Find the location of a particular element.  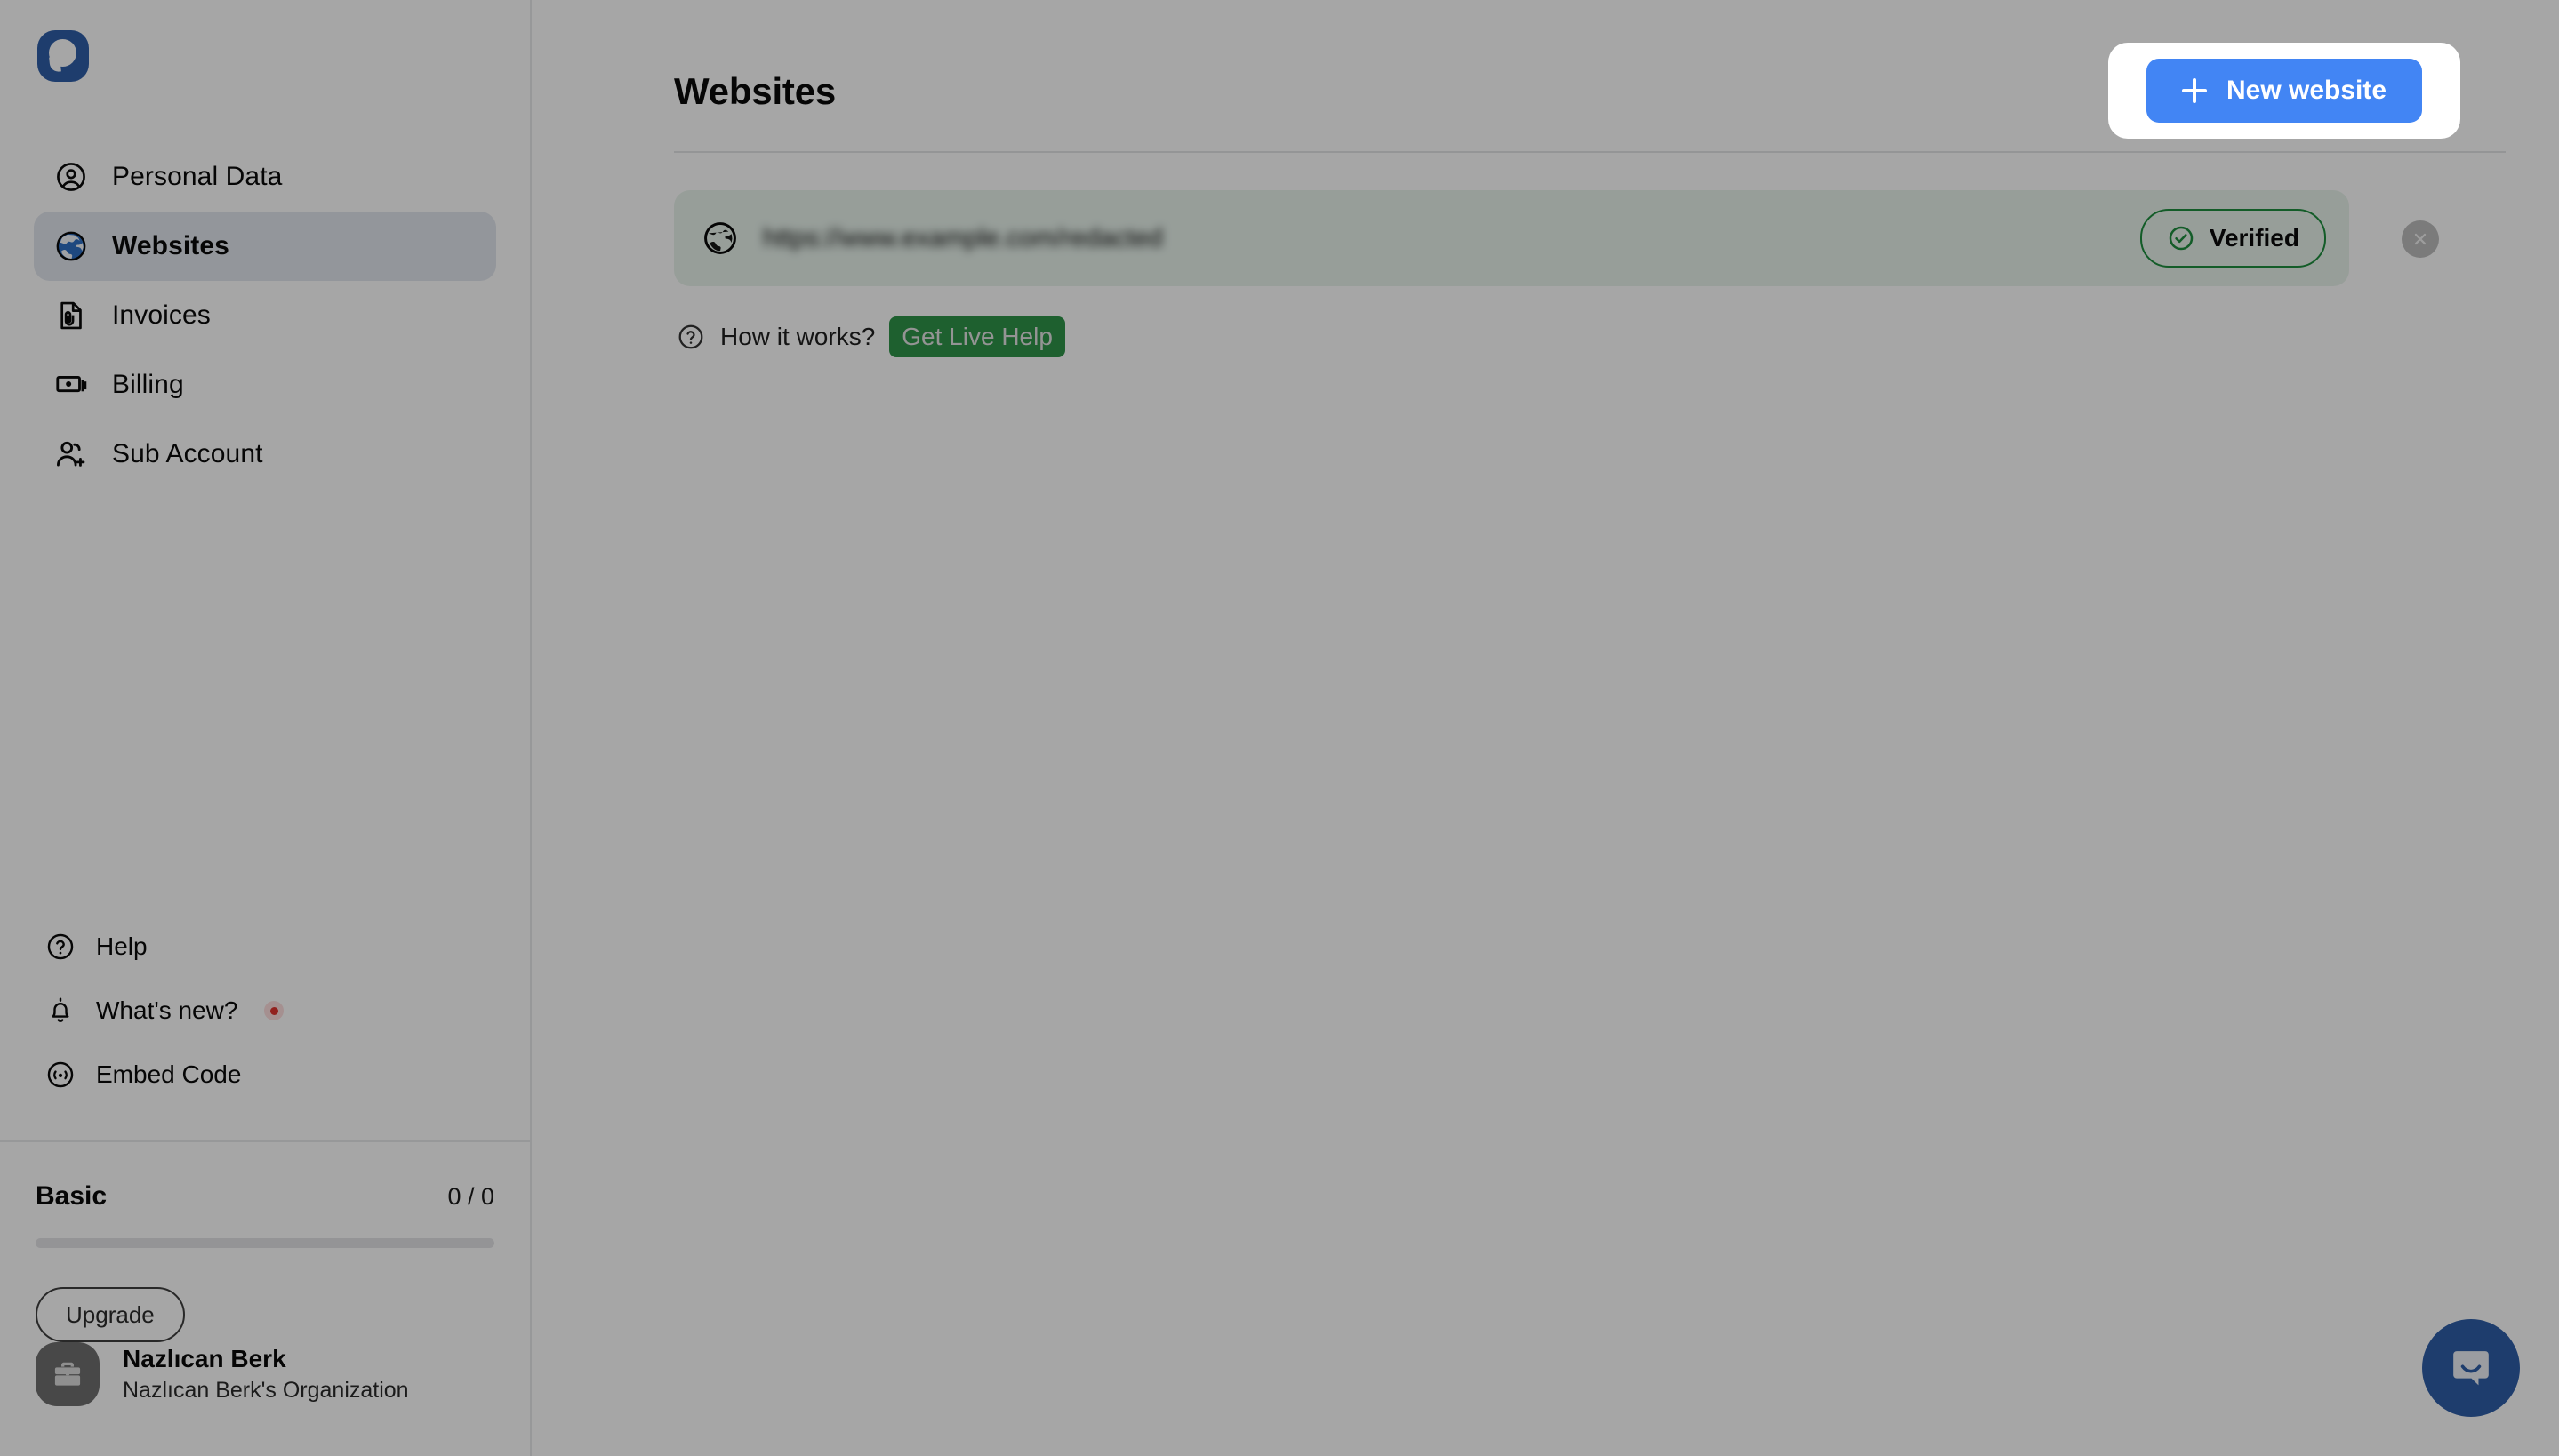

check-circle-icon is located at coordinates (2181, 238).